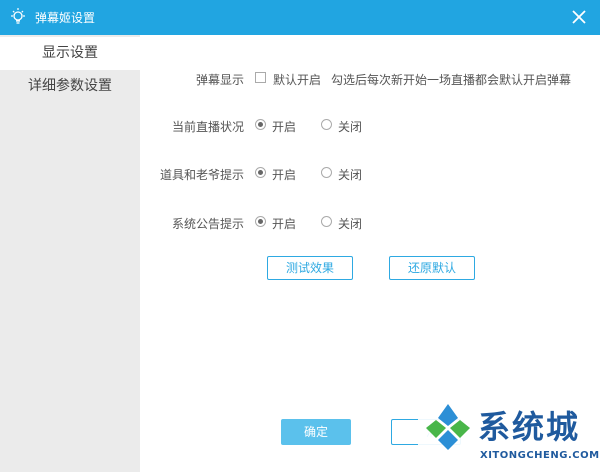 The width and height of the screenshot is (600, 472). I want to click on ok-button: 确定, so click(316, 432).